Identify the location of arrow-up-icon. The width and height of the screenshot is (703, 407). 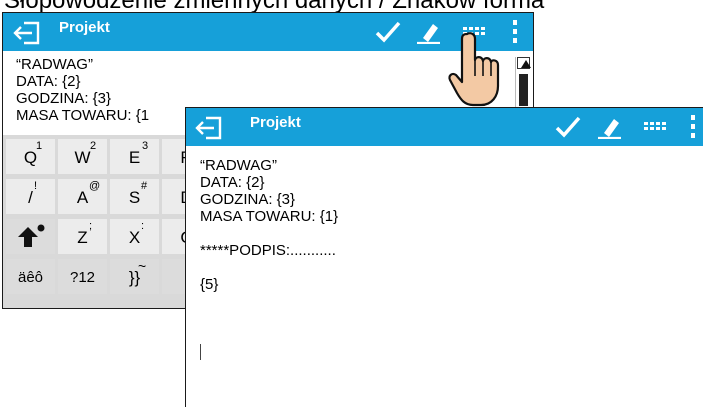
(526, 64).